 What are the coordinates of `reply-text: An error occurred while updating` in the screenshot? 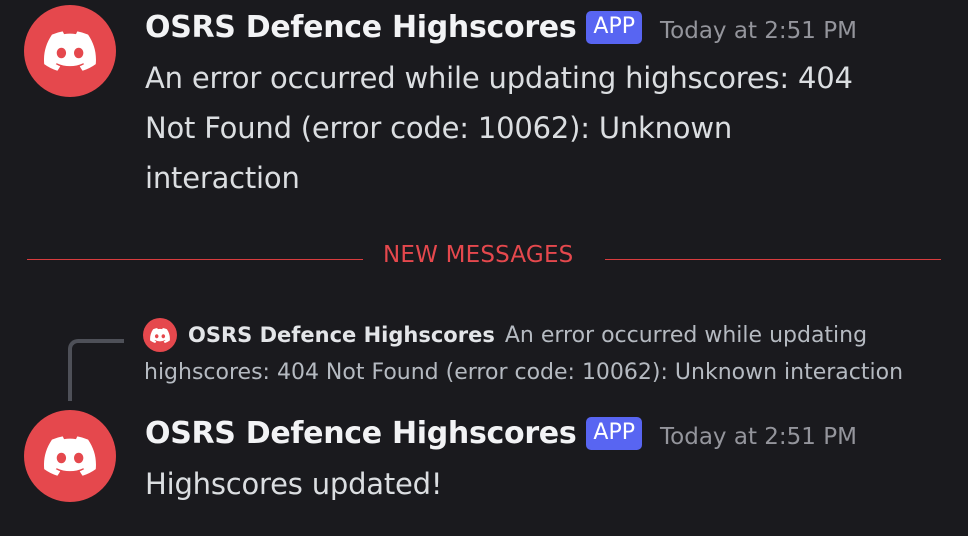 It's located at (686, 335).